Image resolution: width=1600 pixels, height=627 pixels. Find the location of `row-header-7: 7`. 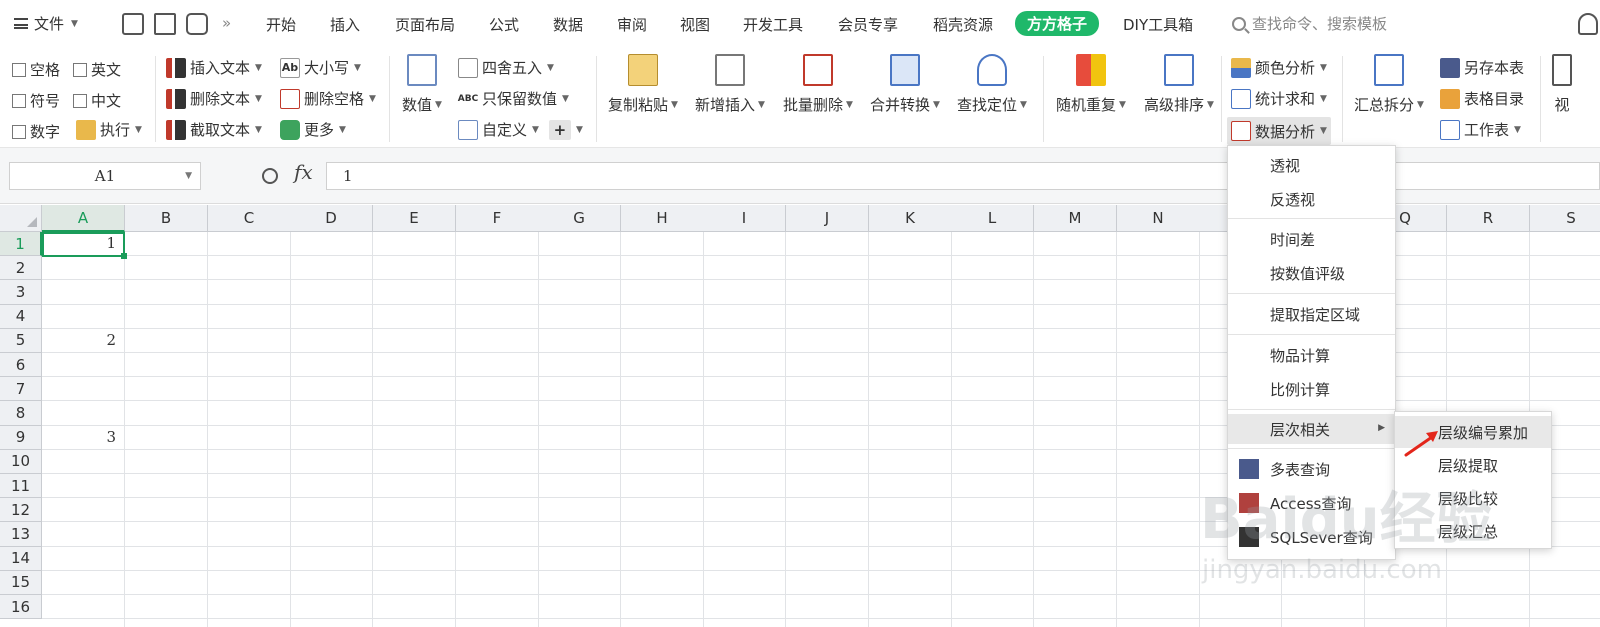

row-header-7: 7 is located at coordinates (21, 389).